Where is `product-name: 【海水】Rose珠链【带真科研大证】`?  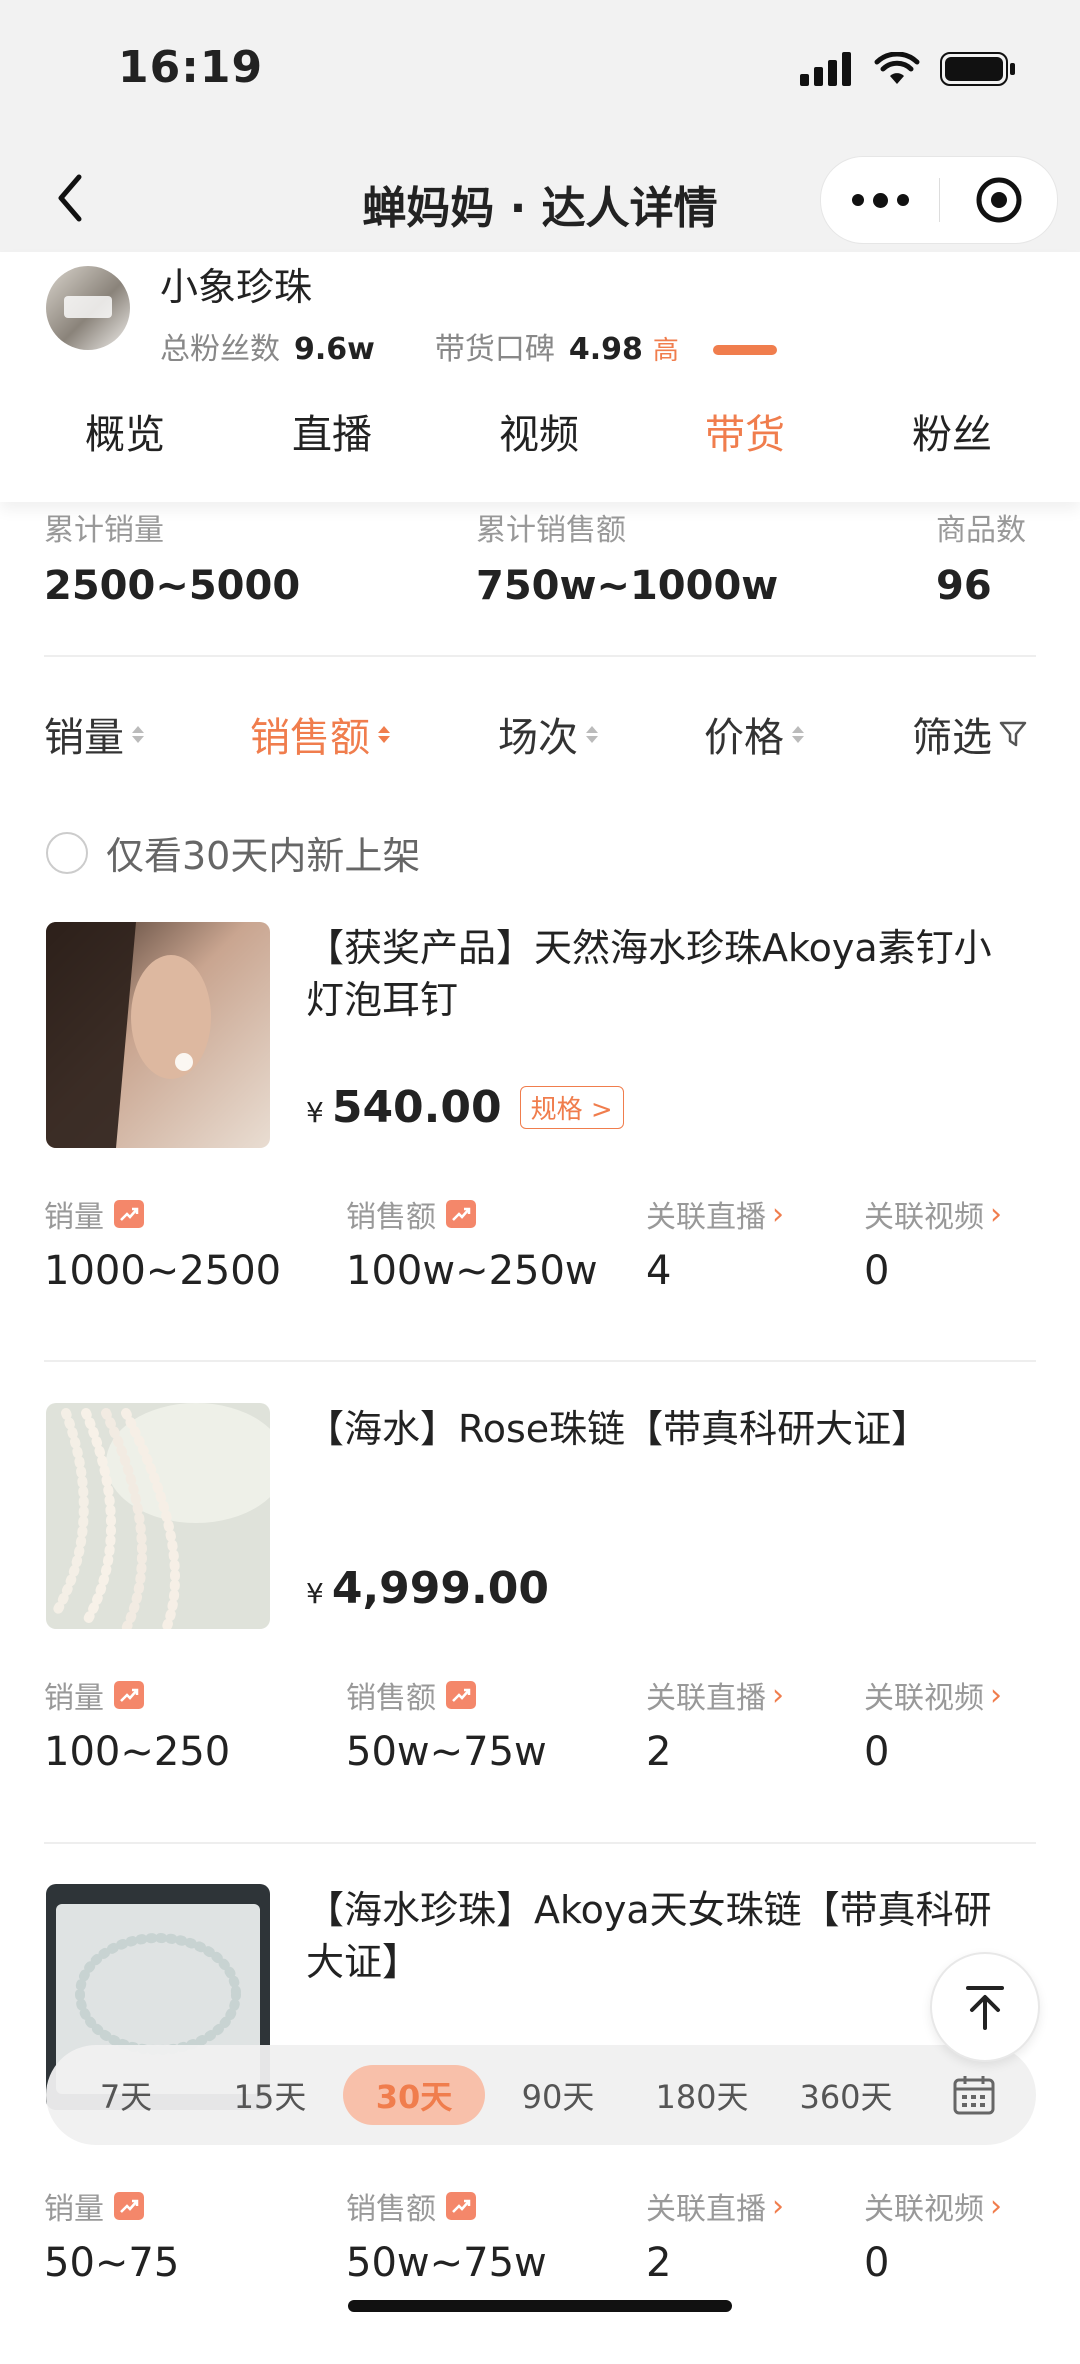 product-name: 【海水】Rose珠链【带真科研大证】 is located at coordinates (666, 1429).